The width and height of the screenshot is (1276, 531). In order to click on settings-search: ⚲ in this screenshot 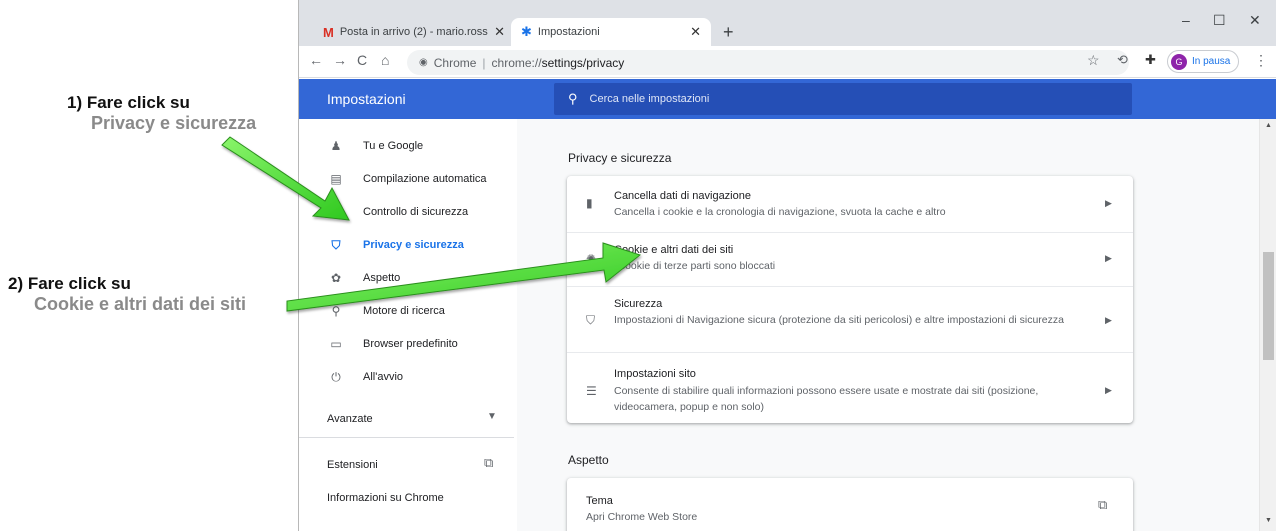, I will do `click(843, 99)`.